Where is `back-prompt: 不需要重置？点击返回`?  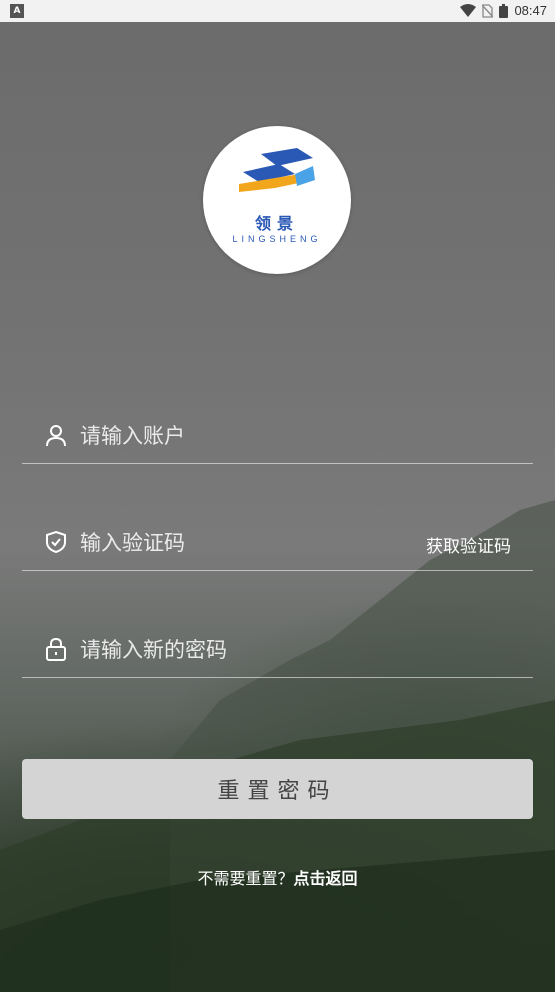
back-prompt: 不需要重置？点击返回 is located at coordinates (277, 877).